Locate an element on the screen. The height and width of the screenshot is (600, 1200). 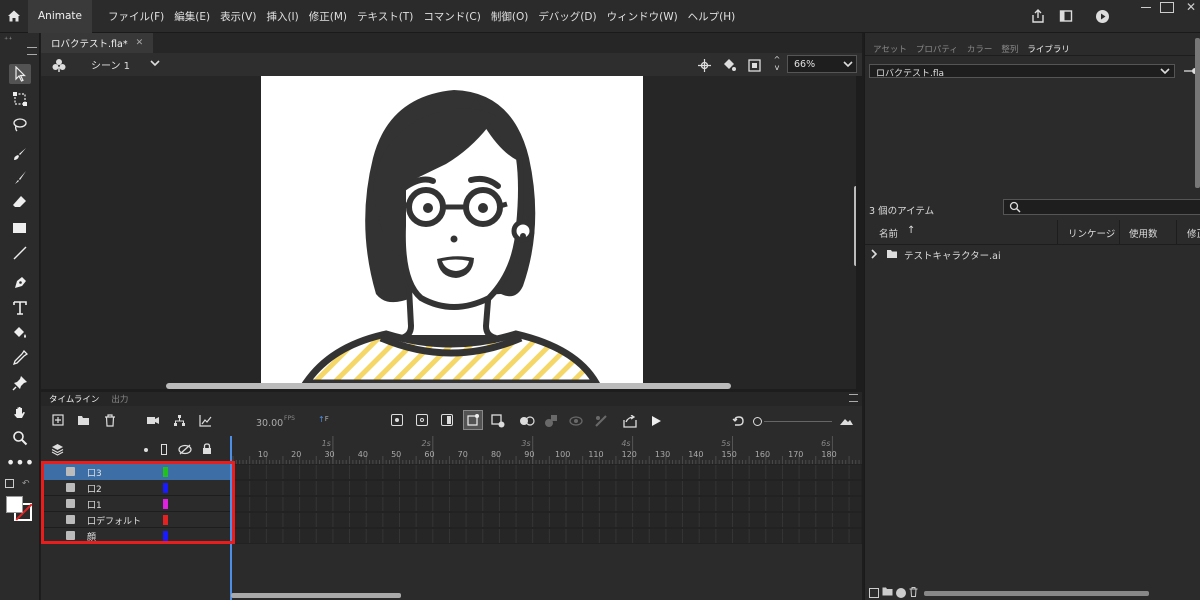
zoom-field: 66% is located at coordinates (822, 64).